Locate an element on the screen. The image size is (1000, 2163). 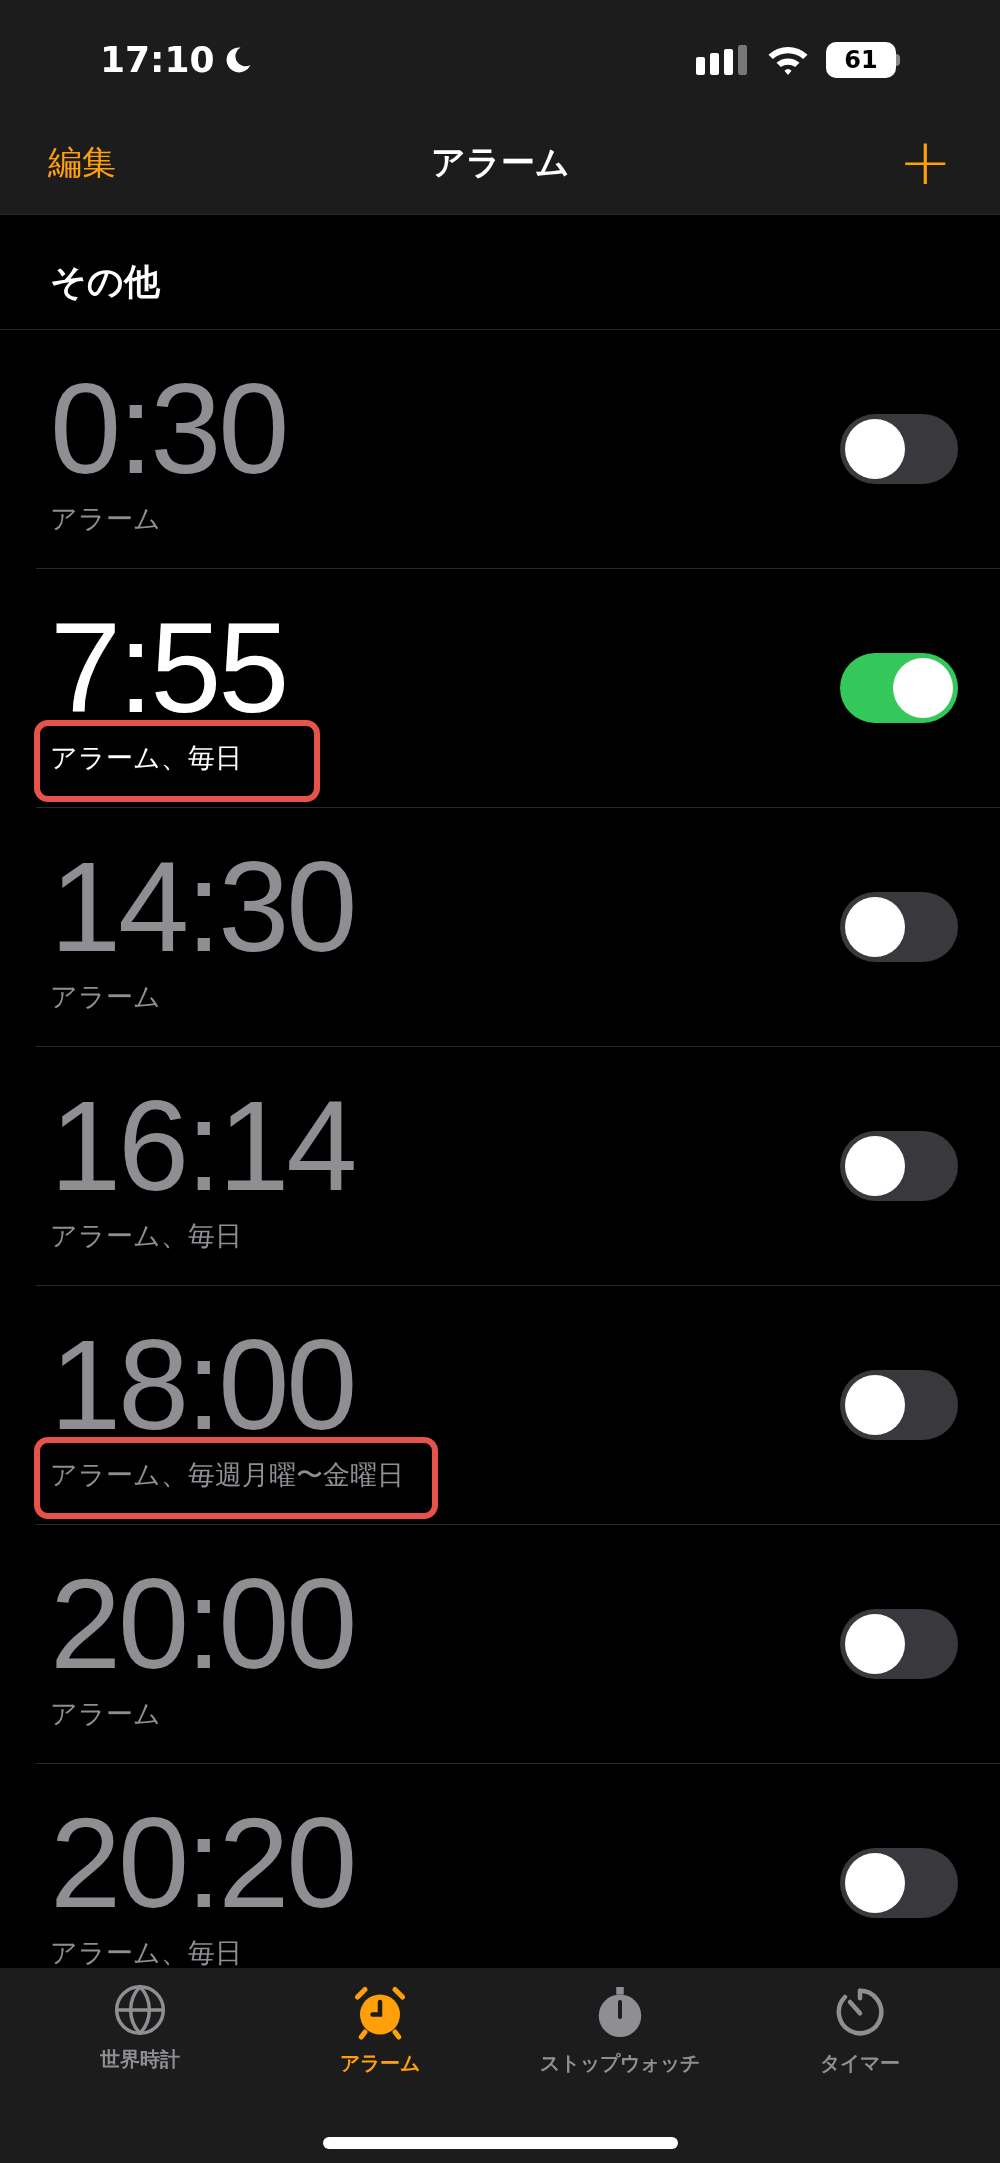
tab-item: タイマー is located at coordinates (860, 2030).